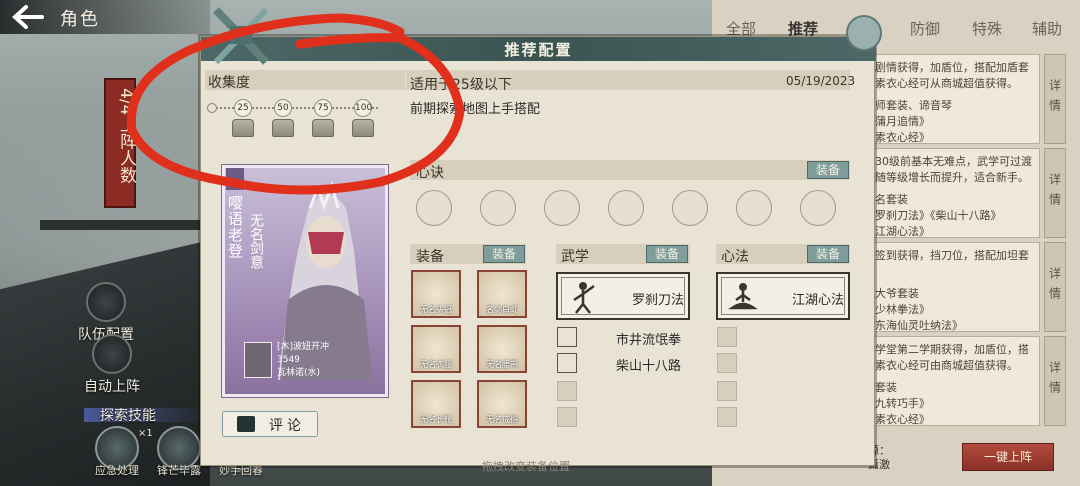 The height and width of the screenshot is (486, 1080). Describe the element at coordinates (1008, 457) in the screenshot. I see `one-key-deploy-button: 一键上阵` at that location.